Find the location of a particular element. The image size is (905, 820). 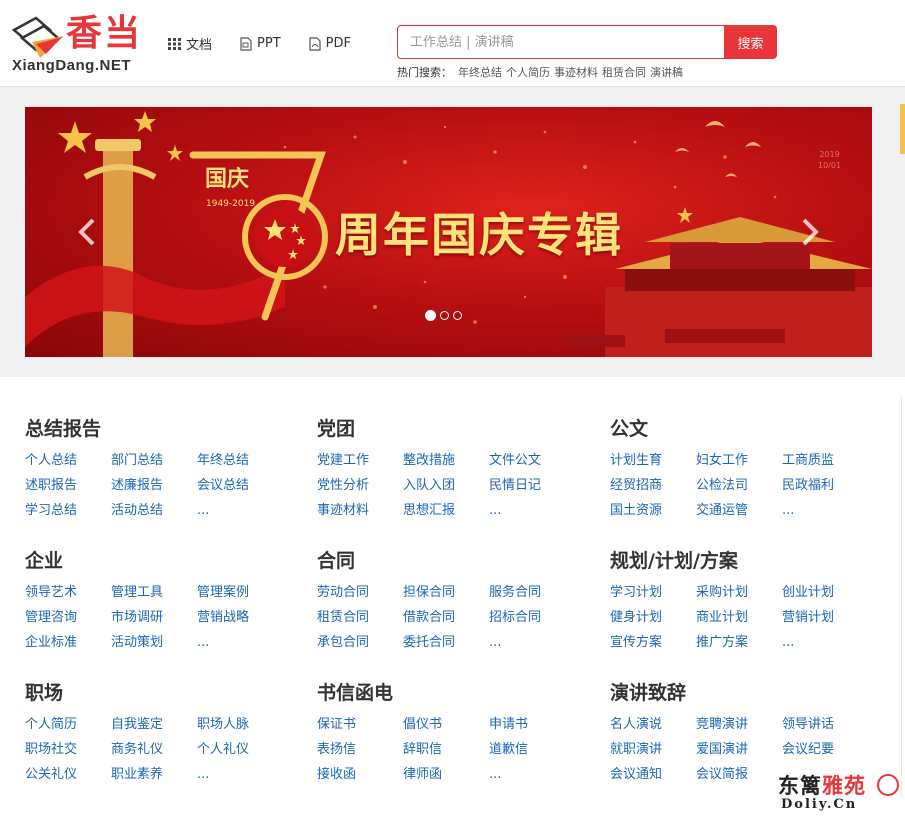

category-link: 公关礼仪 is located at coordinates (68, 774).